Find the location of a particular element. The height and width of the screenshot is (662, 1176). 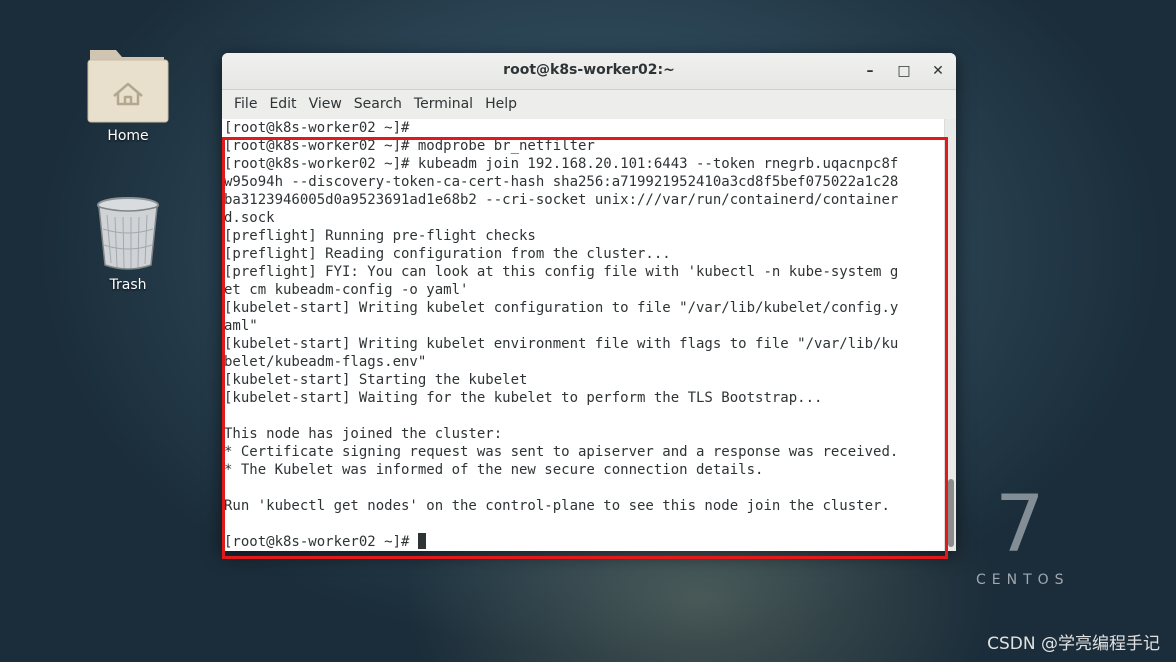

terminal-line-text: This node has joined the cluster: is located at coordinates (363, 434).